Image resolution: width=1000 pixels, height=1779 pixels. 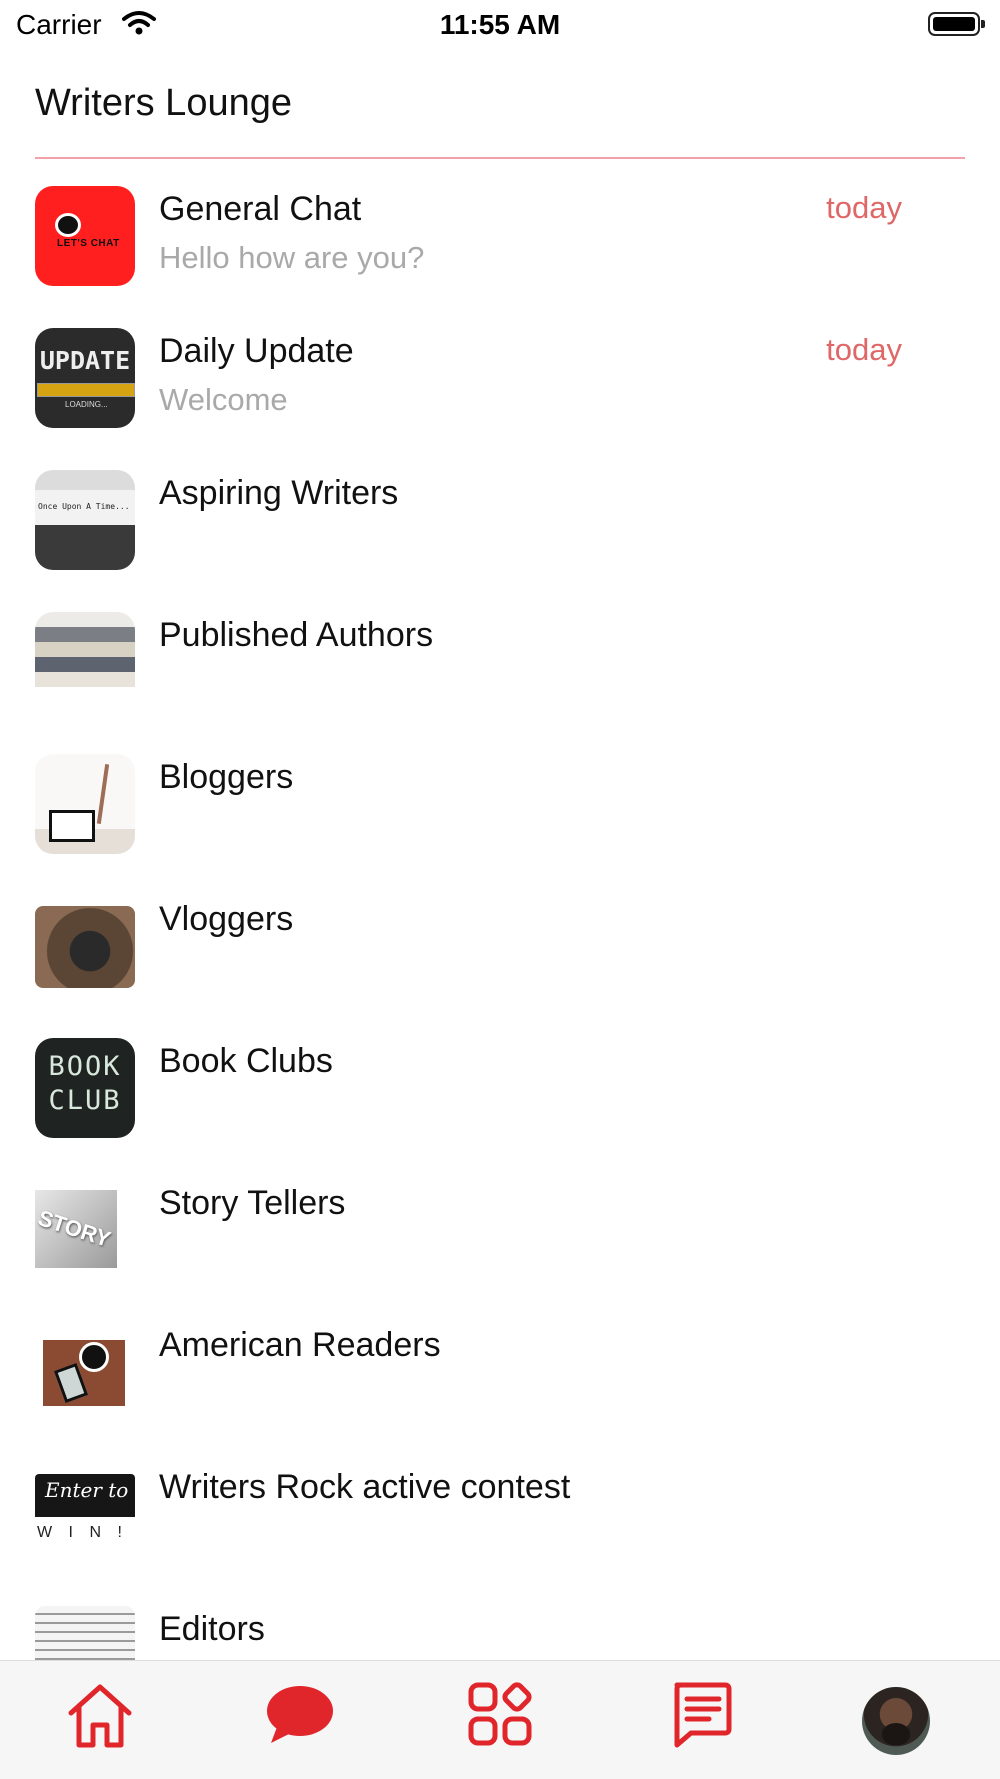 What do you see at coordinates (300, 1345) in the screenshot?
I see `chat-name: American Readers` at bounding box center [300, 1345].